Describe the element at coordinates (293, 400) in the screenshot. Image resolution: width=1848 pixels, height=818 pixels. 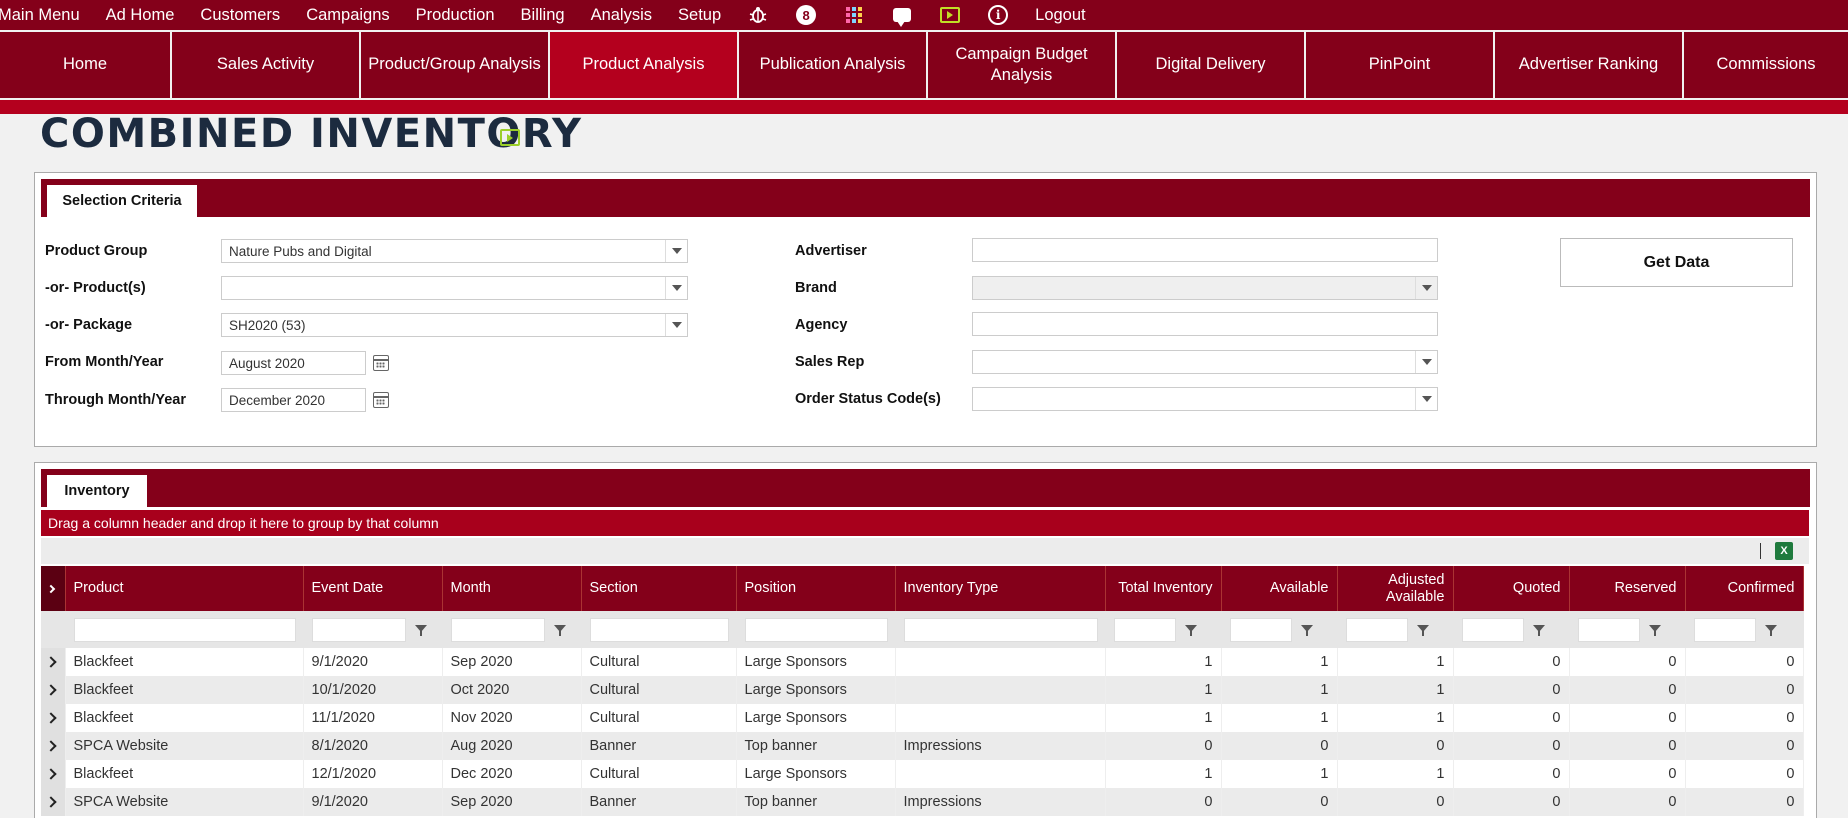
I see `through-month-field: December 2020` at that location.